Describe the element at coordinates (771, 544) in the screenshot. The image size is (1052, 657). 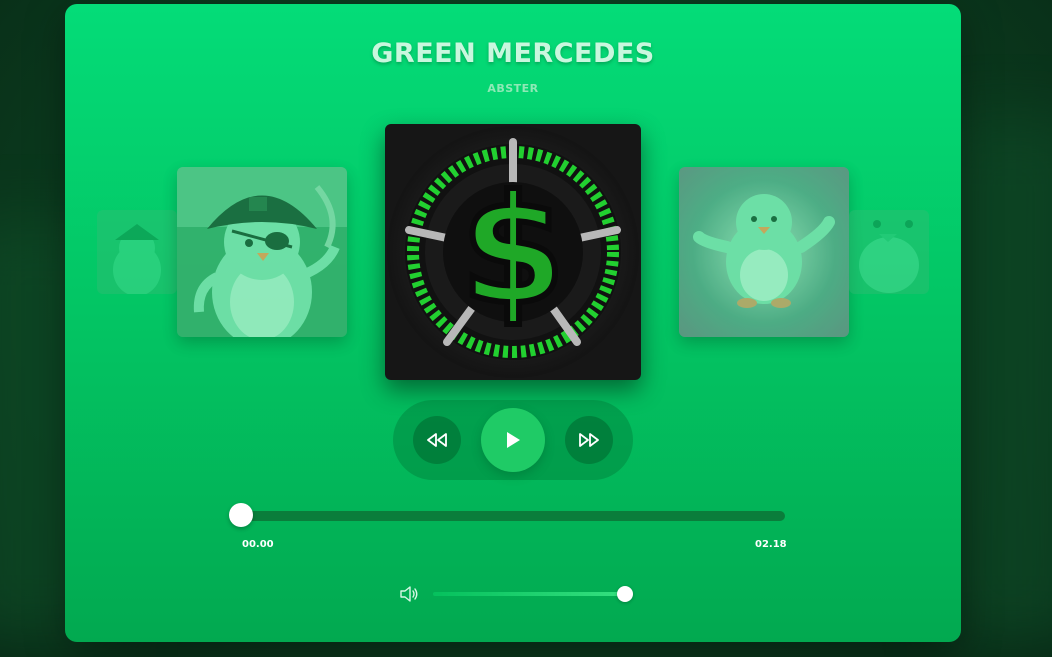
I see `total-time: 02.18` at that location.